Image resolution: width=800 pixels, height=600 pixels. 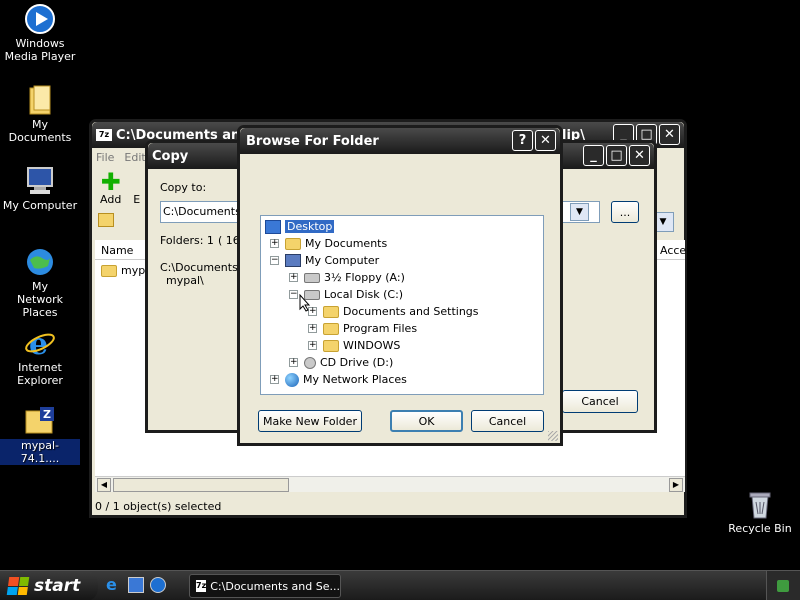 I want to click on desktop-icon-my-network-places: My Network Places, so click(x=40, y=282).